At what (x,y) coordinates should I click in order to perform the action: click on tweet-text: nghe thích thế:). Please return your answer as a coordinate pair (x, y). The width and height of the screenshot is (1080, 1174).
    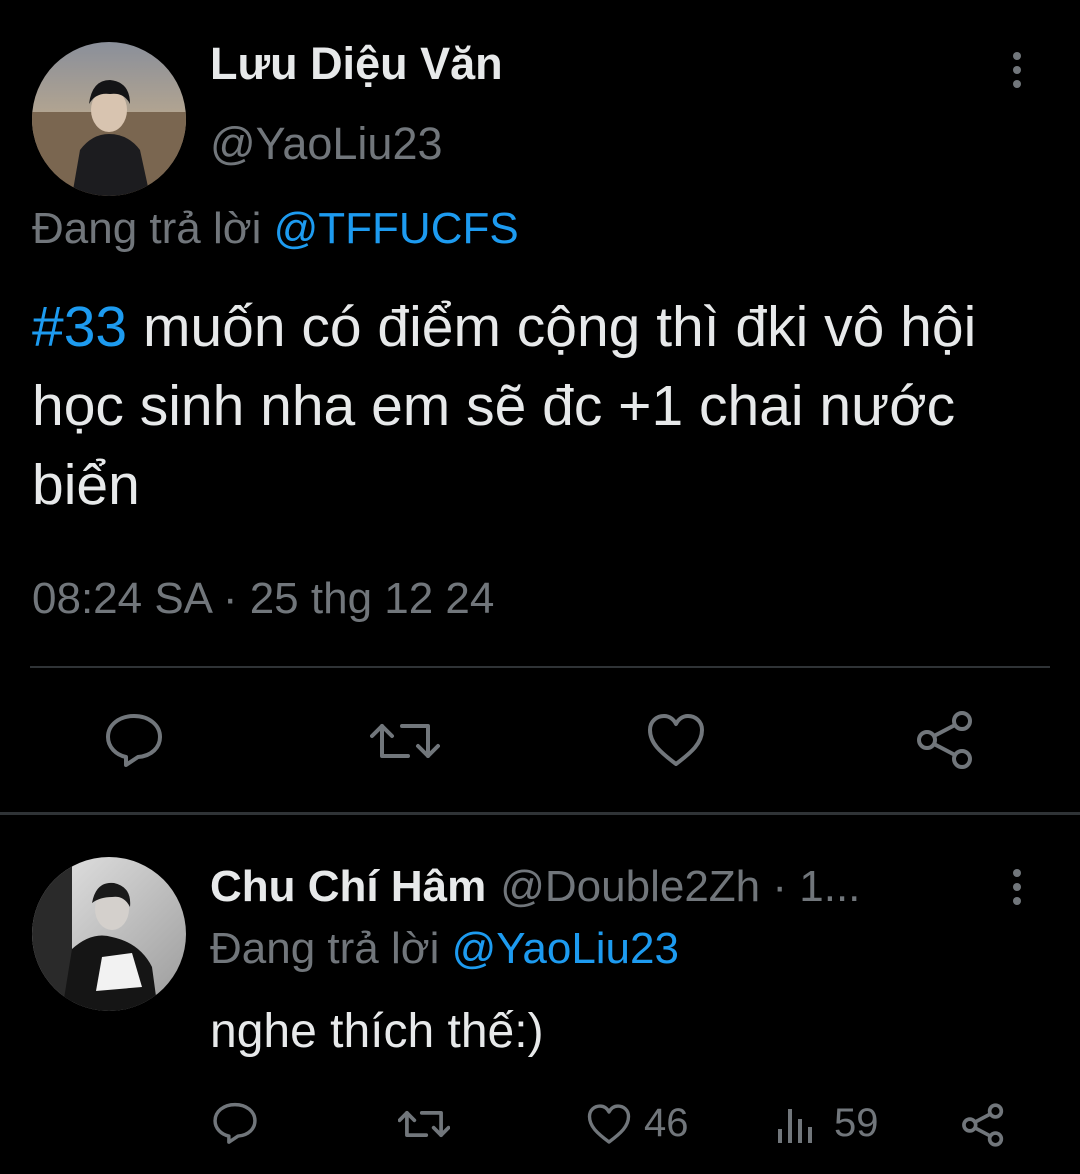
    Looking at the image, I should click on (377, 1031).